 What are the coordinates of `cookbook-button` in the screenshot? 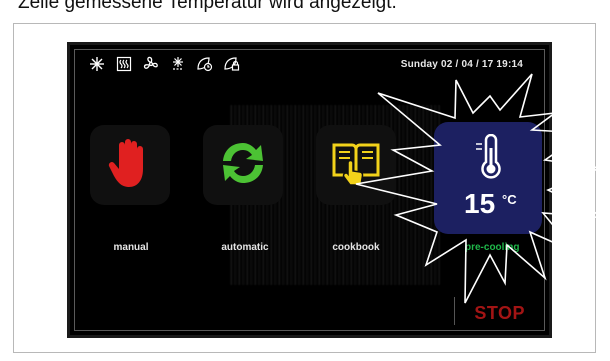 It's located at (356, 165).